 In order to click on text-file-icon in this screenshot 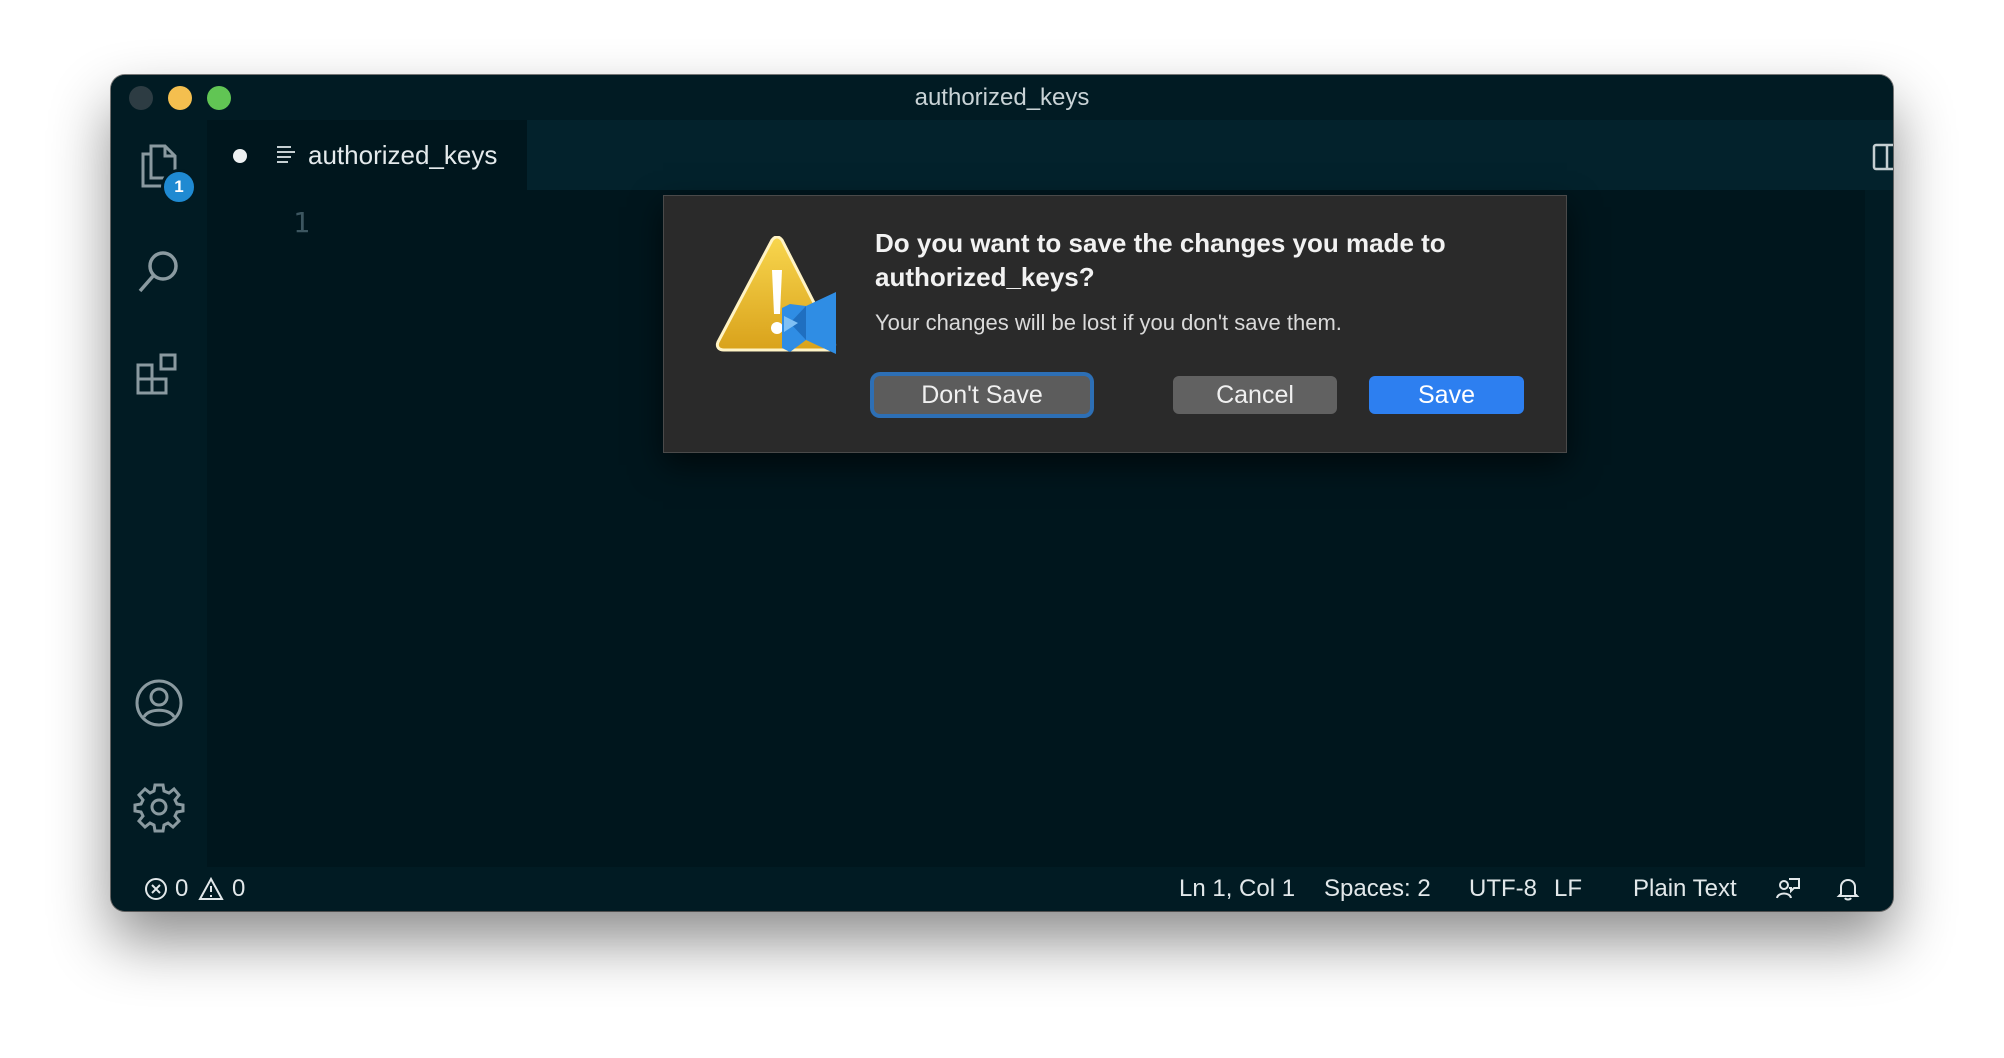, I will do `click(286, 154)`.